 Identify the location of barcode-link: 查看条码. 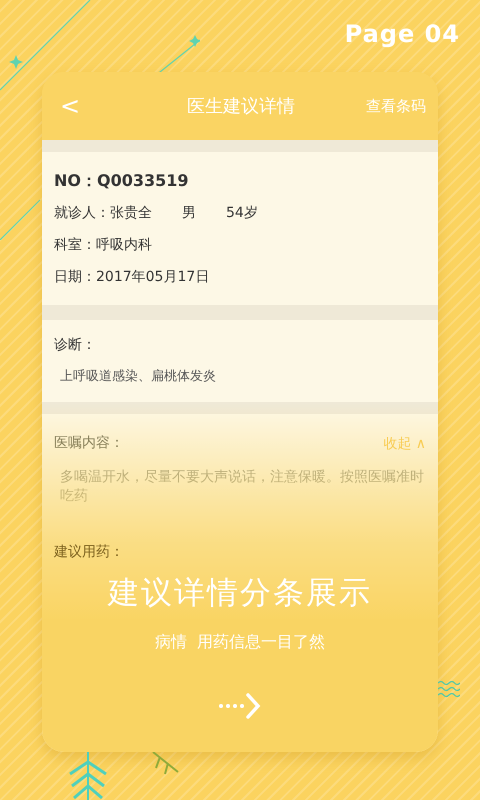
(396, 106).